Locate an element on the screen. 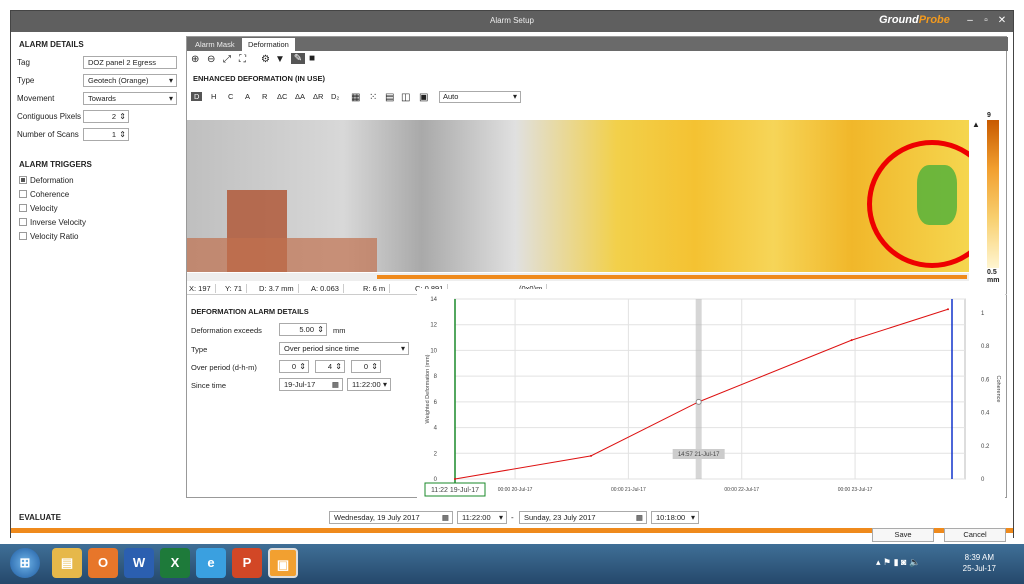 This screenshot has height=584, width=1024. eval-start-time: 11:22:00 is located at coordinates (482, 517).